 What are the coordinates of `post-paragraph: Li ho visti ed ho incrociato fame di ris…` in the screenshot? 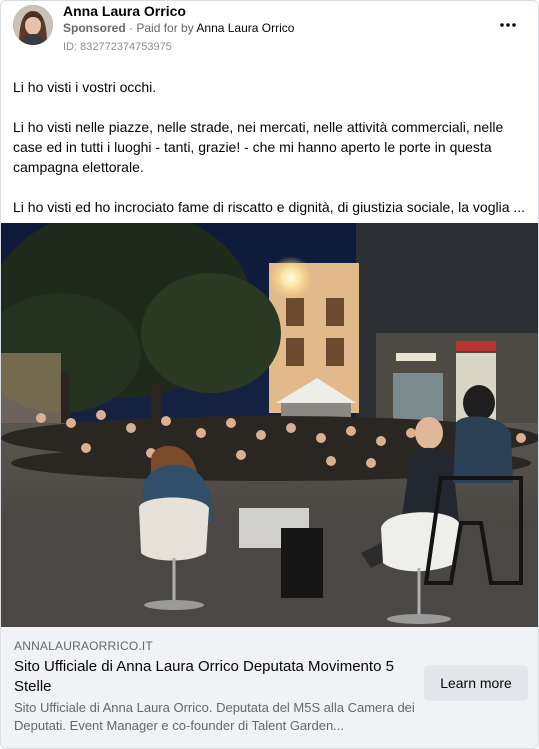 It's located at (269, 207).